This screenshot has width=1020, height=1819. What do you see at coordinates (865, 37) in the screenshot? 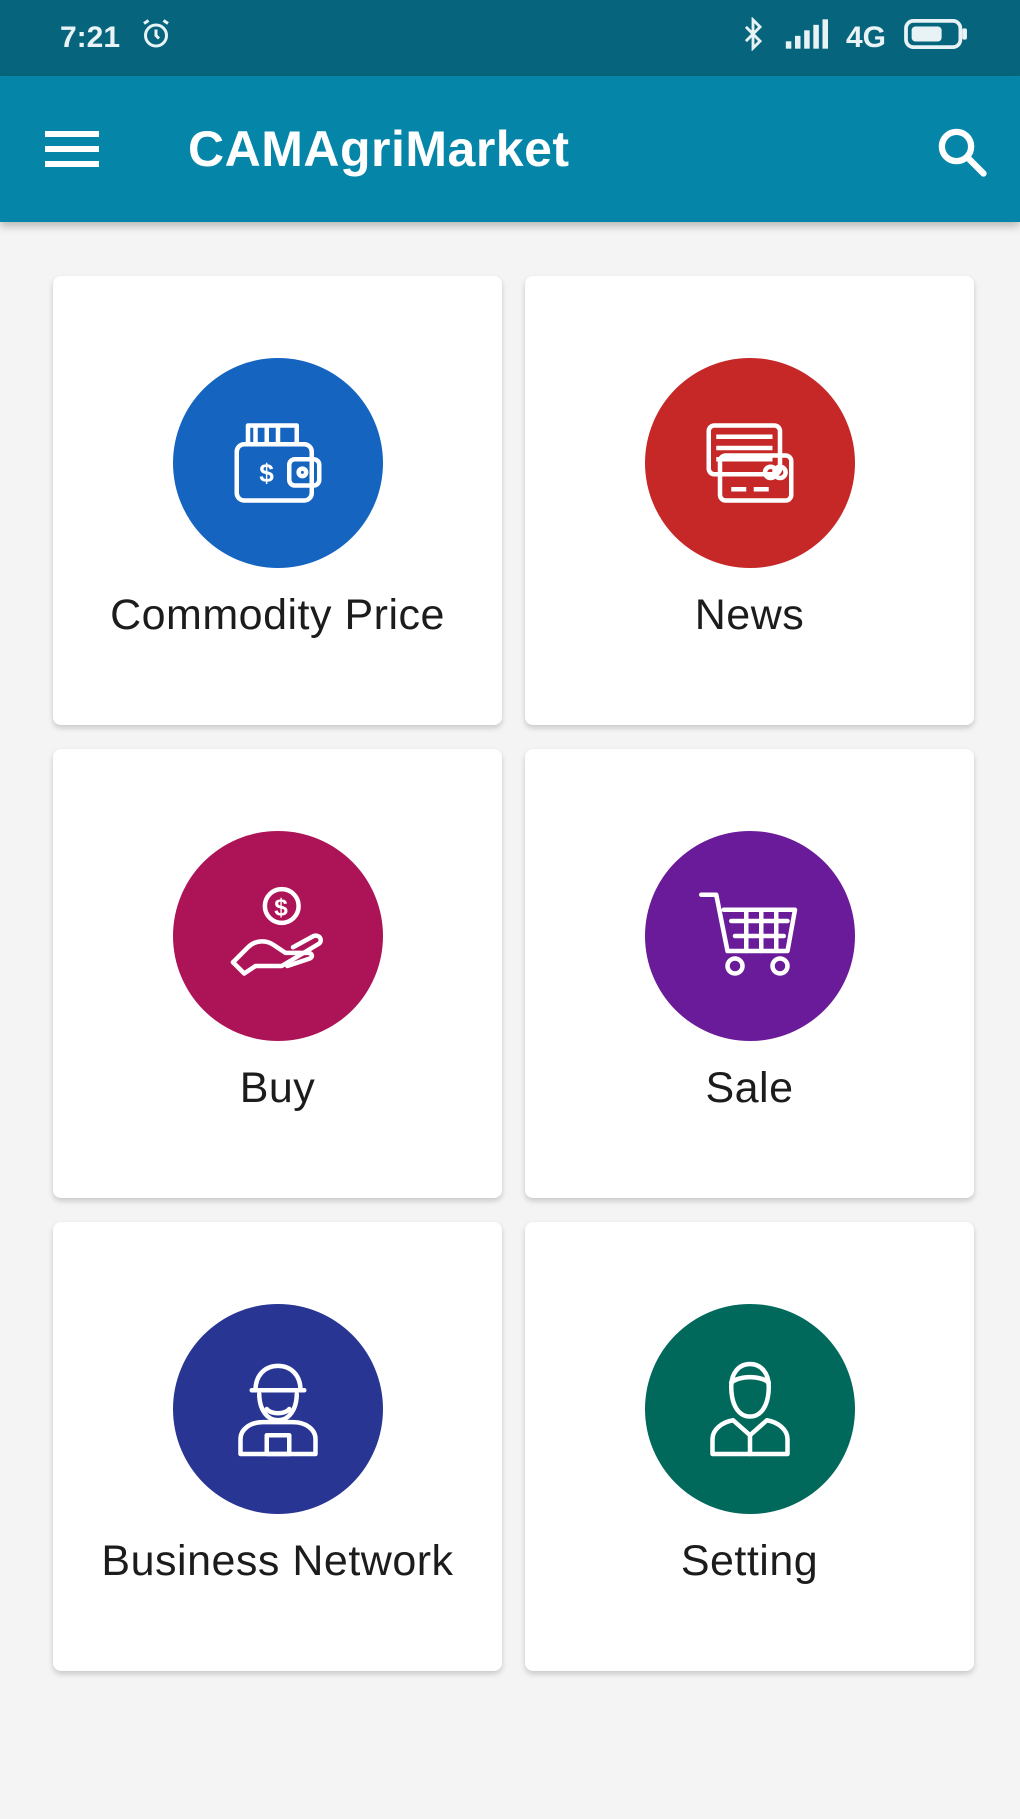
I see `network-type: 4G` at bounding box center [865, 37].